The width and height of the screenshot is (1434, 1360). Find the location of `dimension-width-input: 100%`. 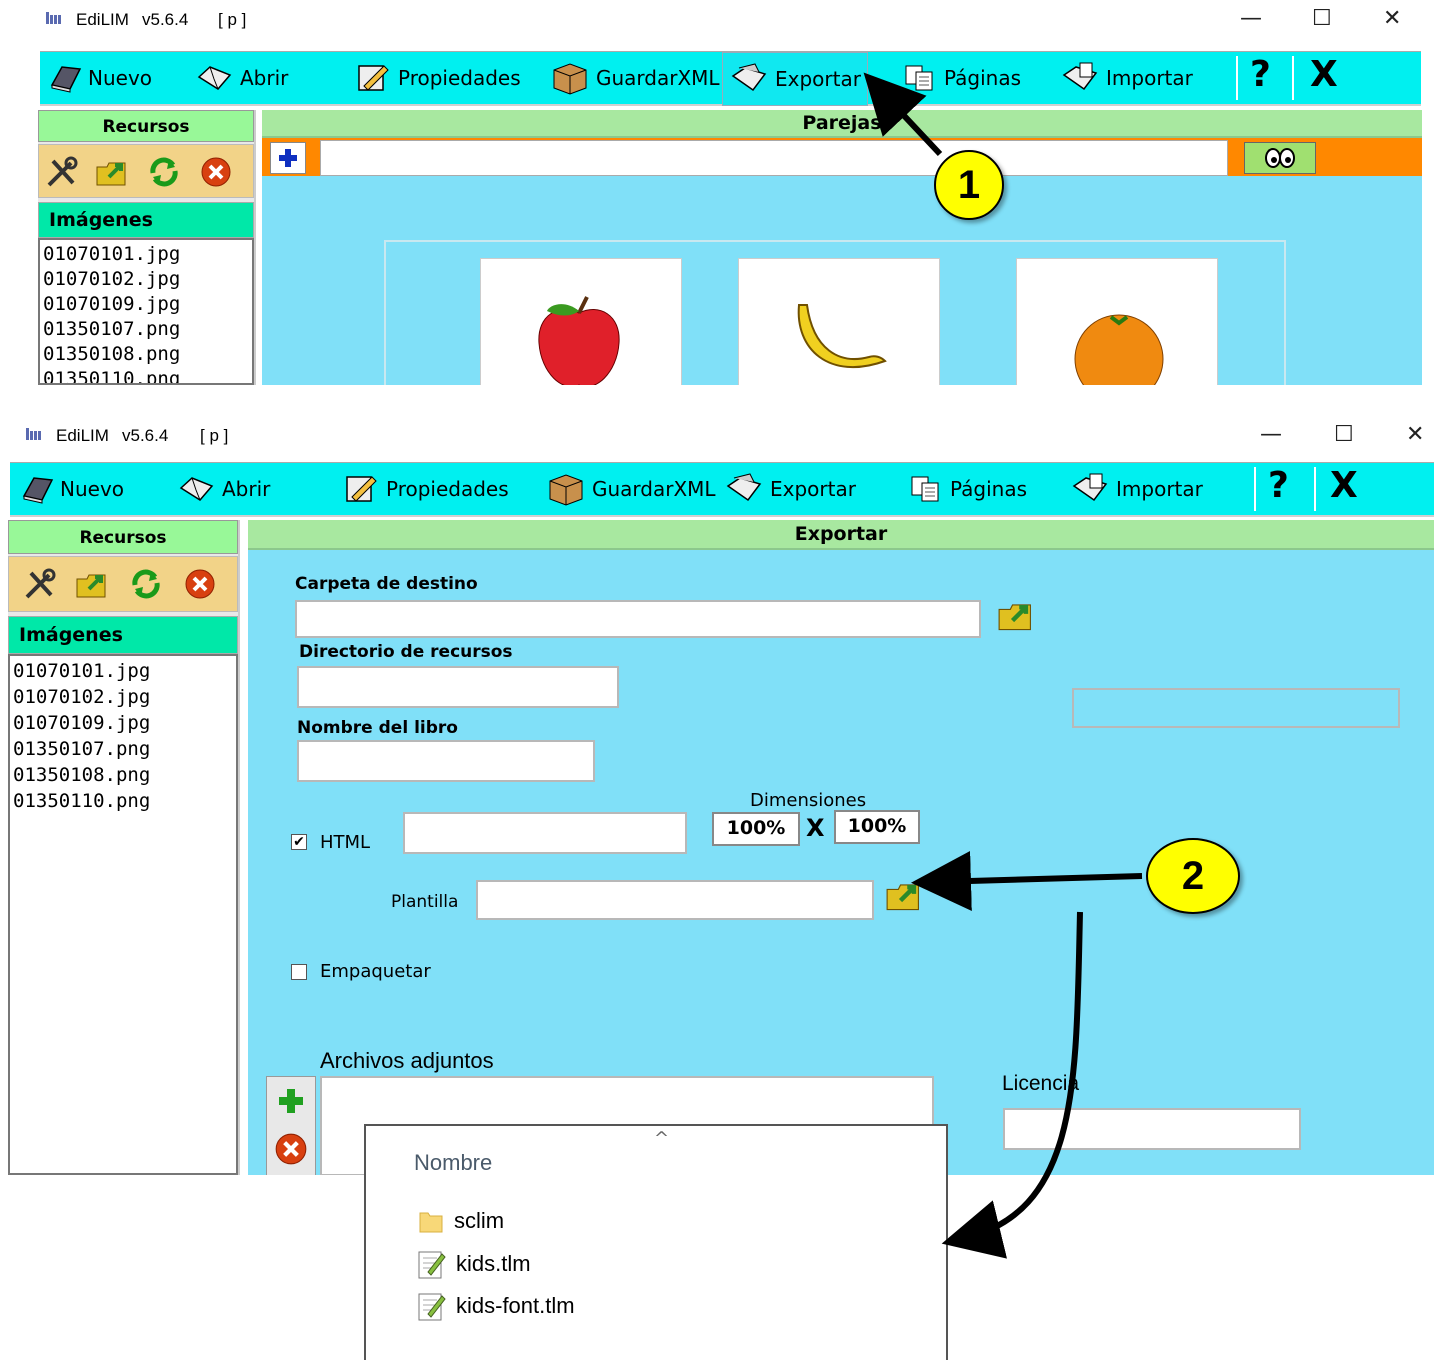

dimension-width-input: 100% is located at coordinates (756, 829).